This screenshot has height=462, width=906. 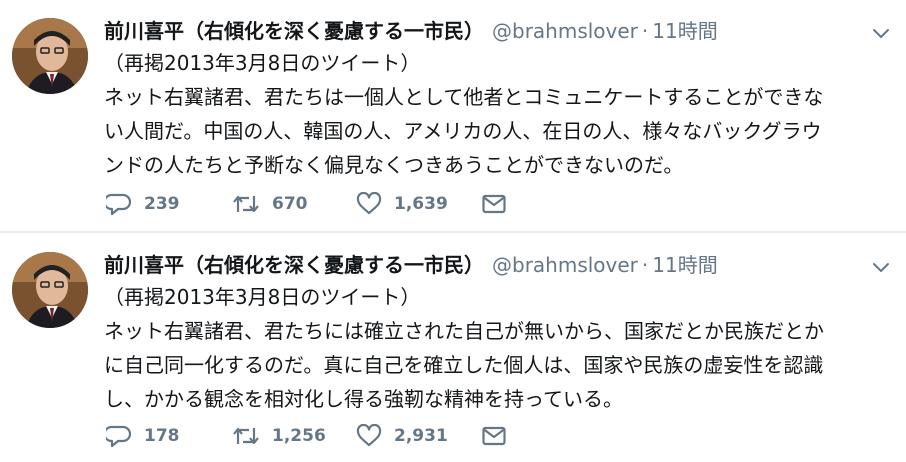 I want to click on tweet-text-line: ネット右翼諸君、君たちには確立された自己が無いから、国家だとか民族だとか, so click(x=464, y=331).